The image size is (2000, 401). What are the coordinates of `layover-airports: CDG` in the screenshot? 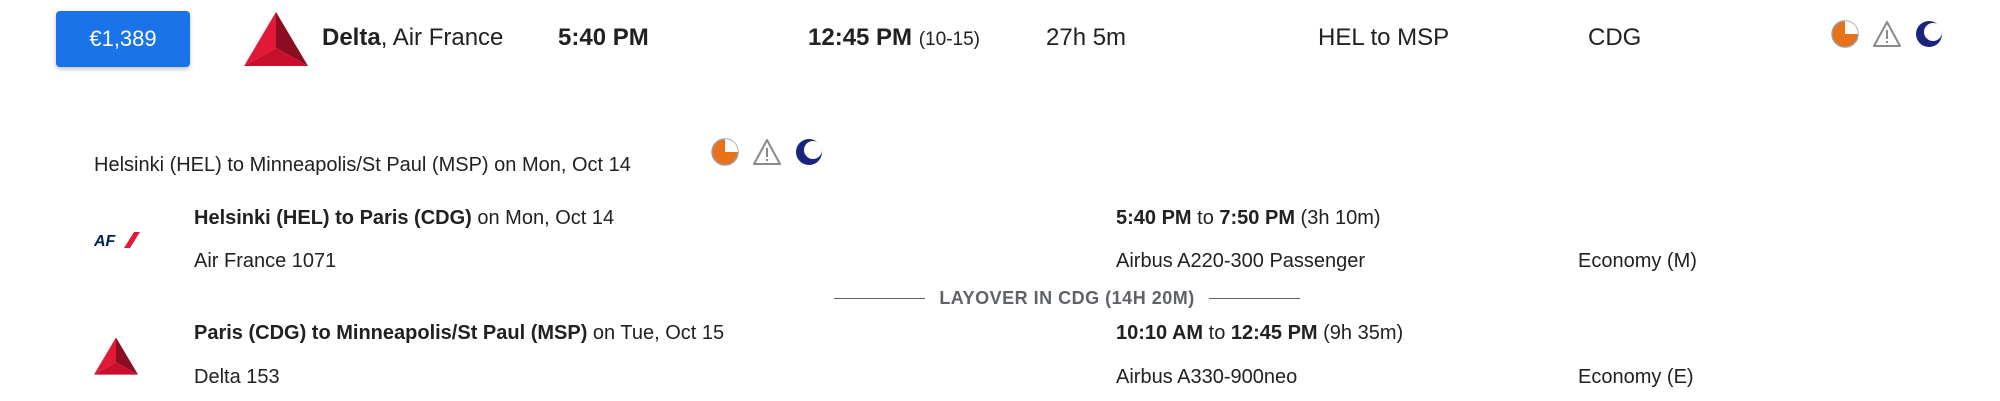 It's located at (1615, 37).